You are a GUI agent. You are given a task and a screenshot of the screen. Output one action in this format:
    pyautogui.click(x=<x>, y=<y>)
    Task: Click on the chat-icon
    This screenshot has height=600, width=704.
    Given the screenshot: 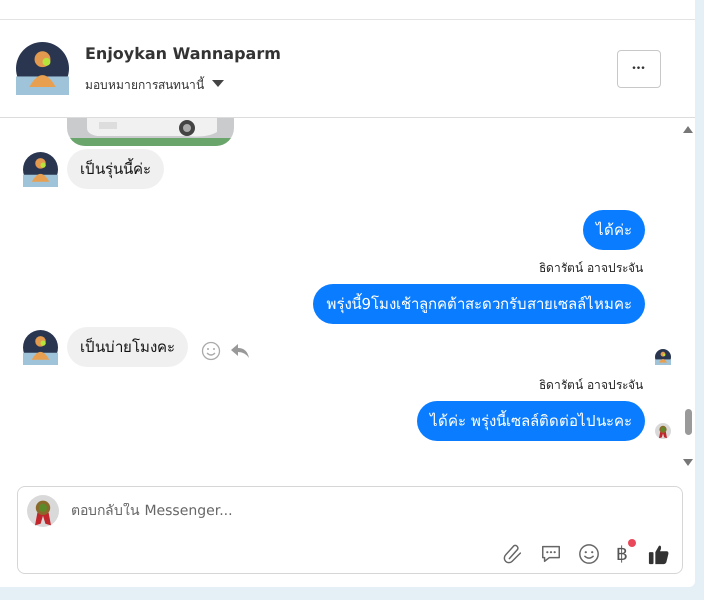 What is the action you would take?
    pyautogui.click(x=551, y=554)
    